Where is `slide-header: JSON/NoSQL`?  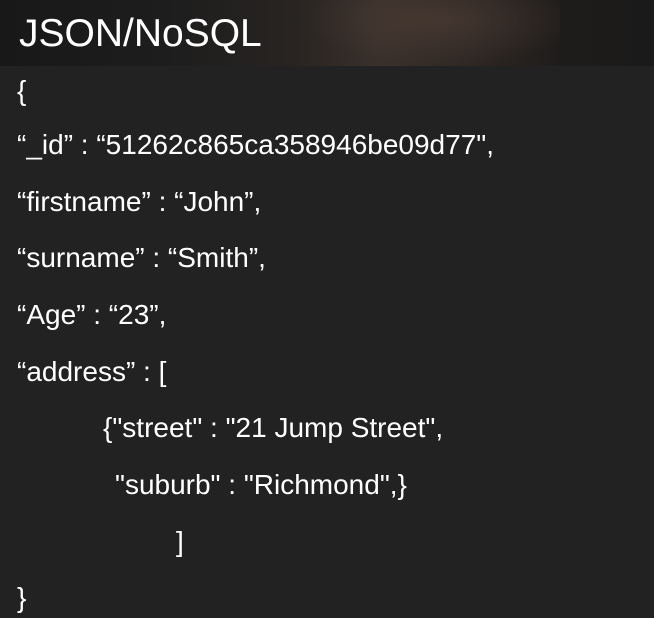
slide-header: JSON/NoSQL is located at coordinates (327, 33).